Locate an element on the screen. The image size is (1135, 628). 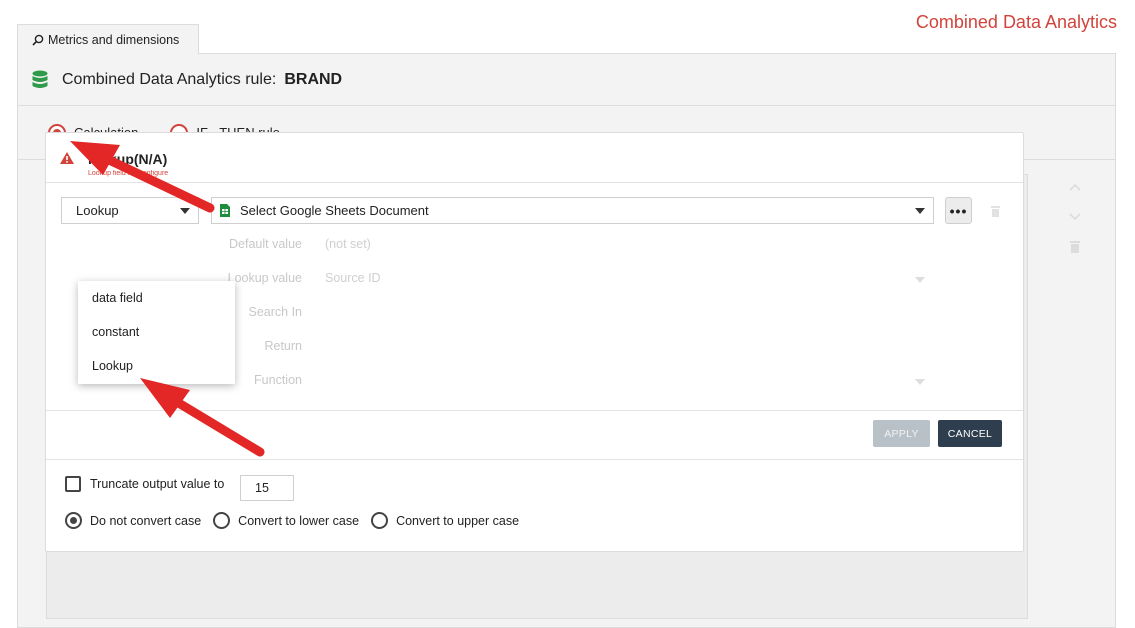
case-lower-label: Convert to lower case is located at coordinates (299, 520).